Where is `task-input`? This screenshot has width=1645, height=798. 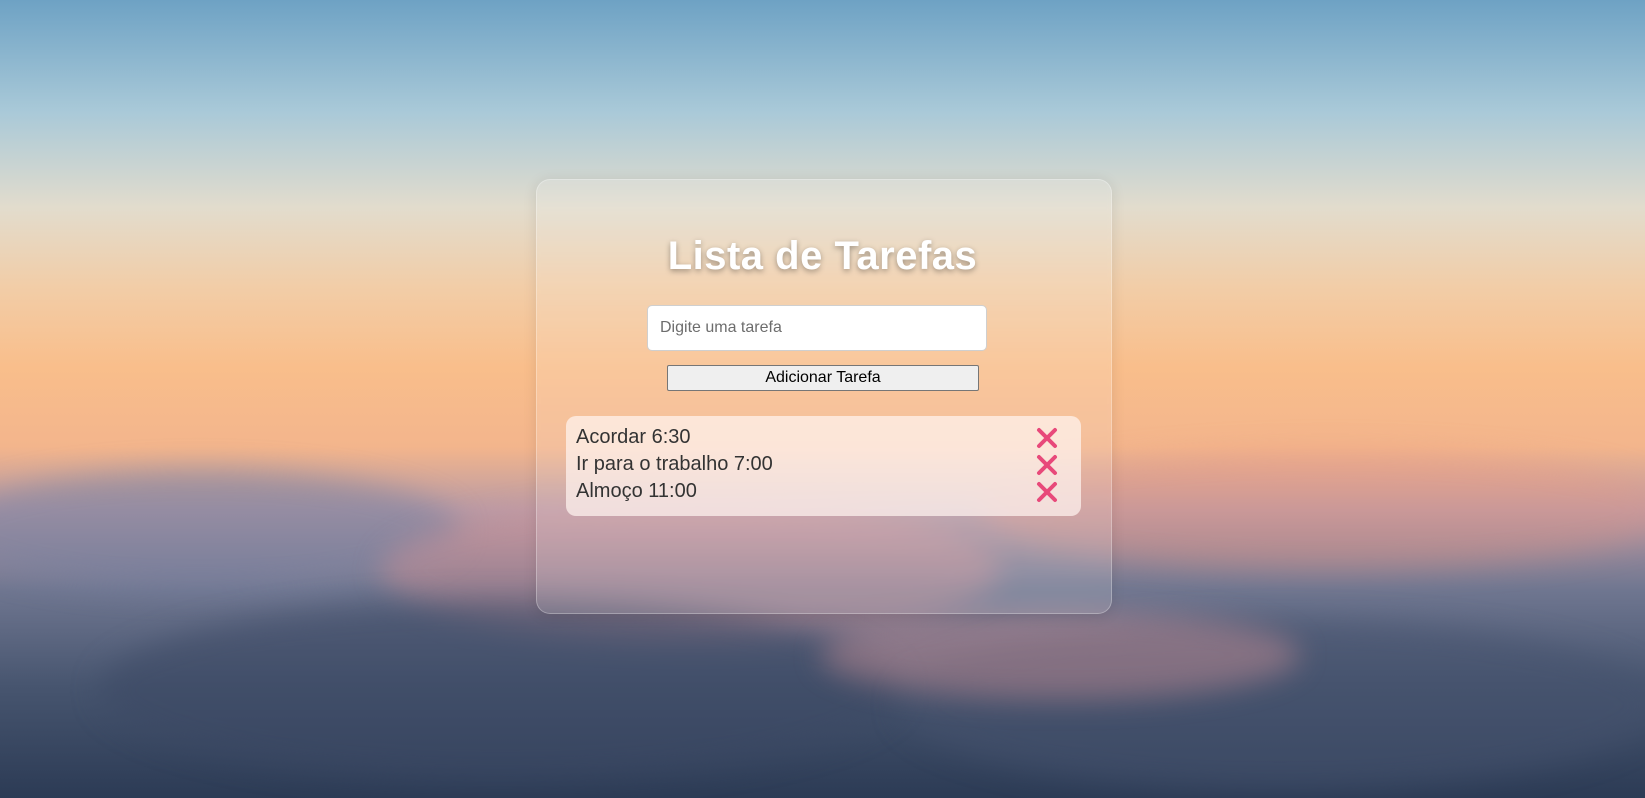
task-input is located at coordinates (817, 328).